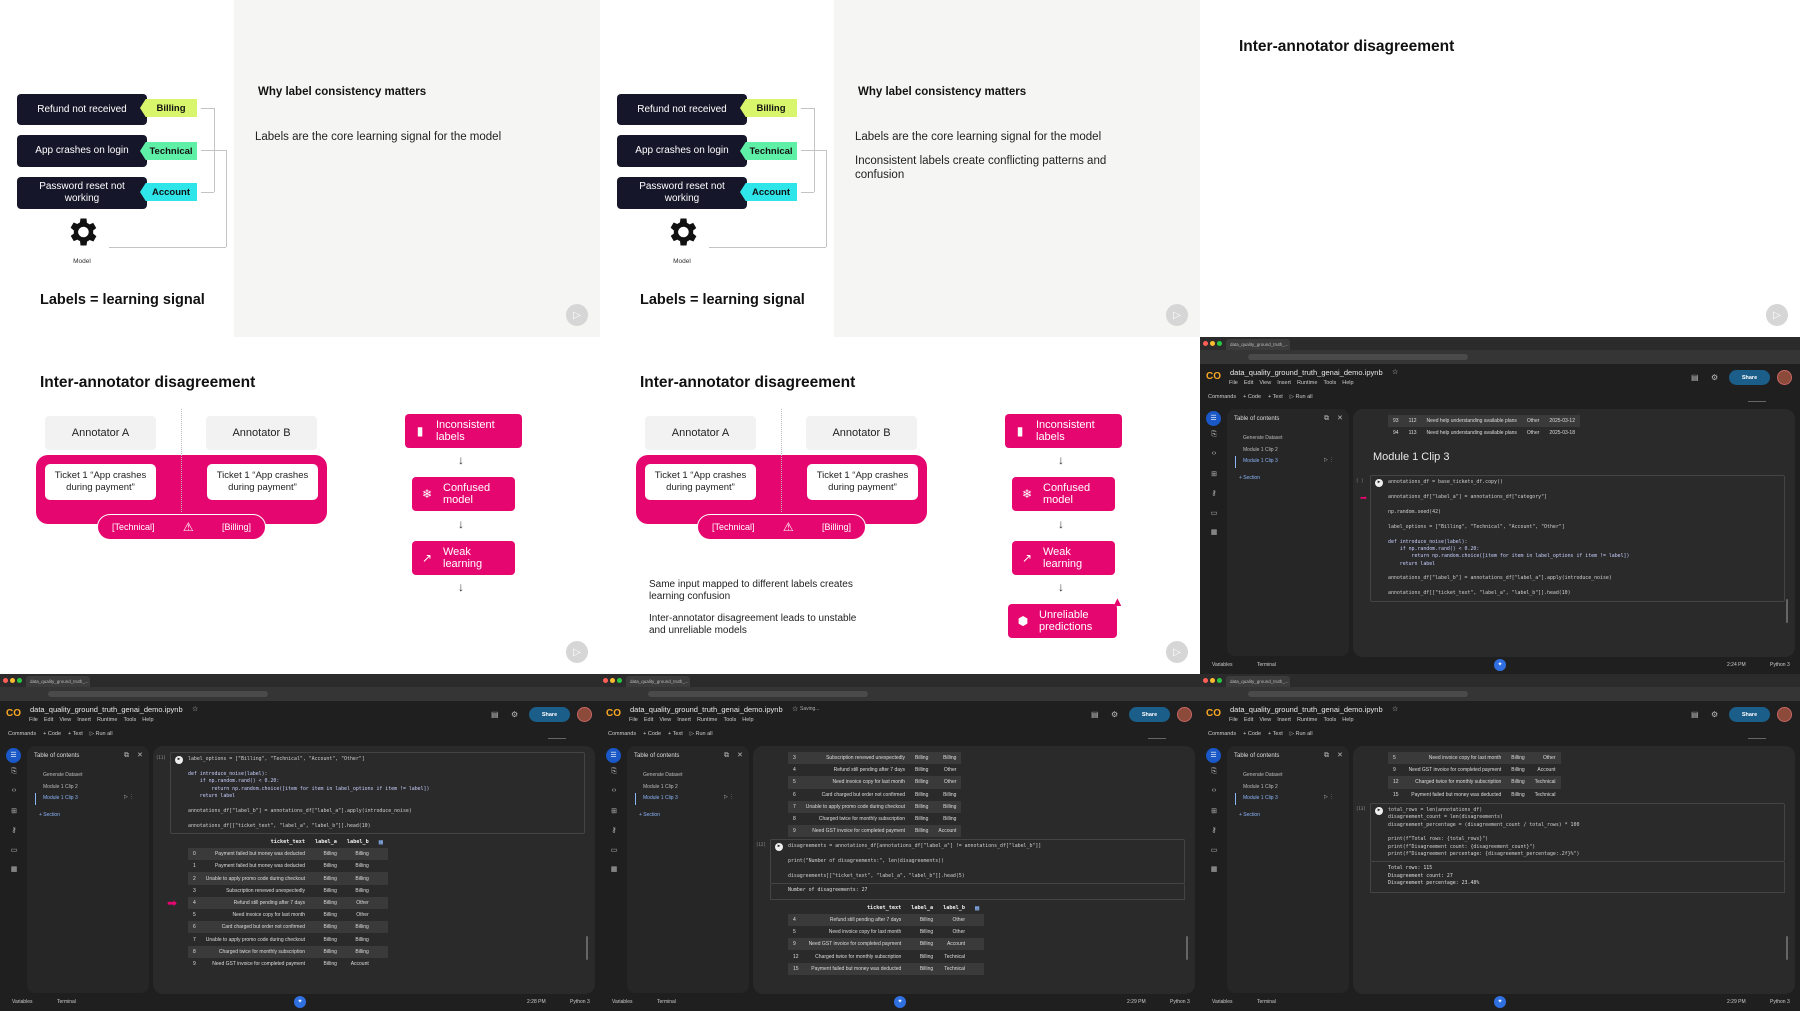  Describe the element at coordinates (48, 720) in the screenshot. I see `menu-item: Edit` at that location.